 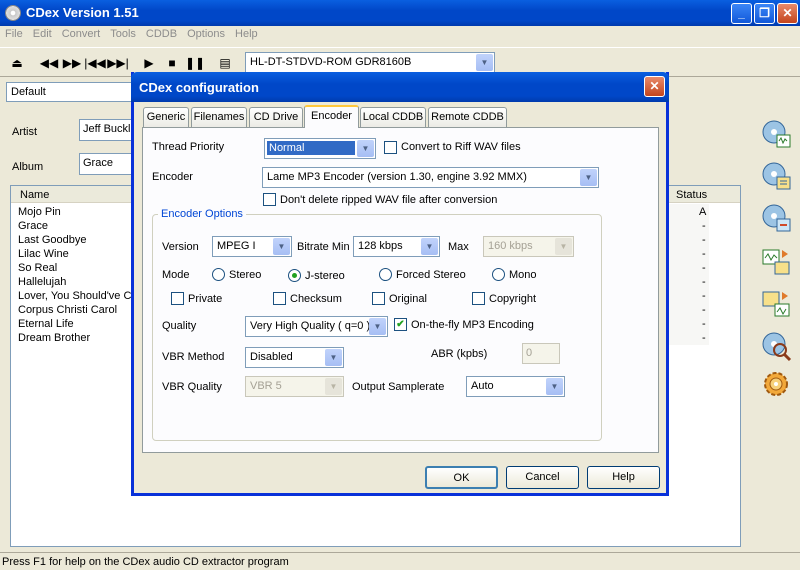 I want to click on tab-generic: Generic, so click(x=166, y=117).